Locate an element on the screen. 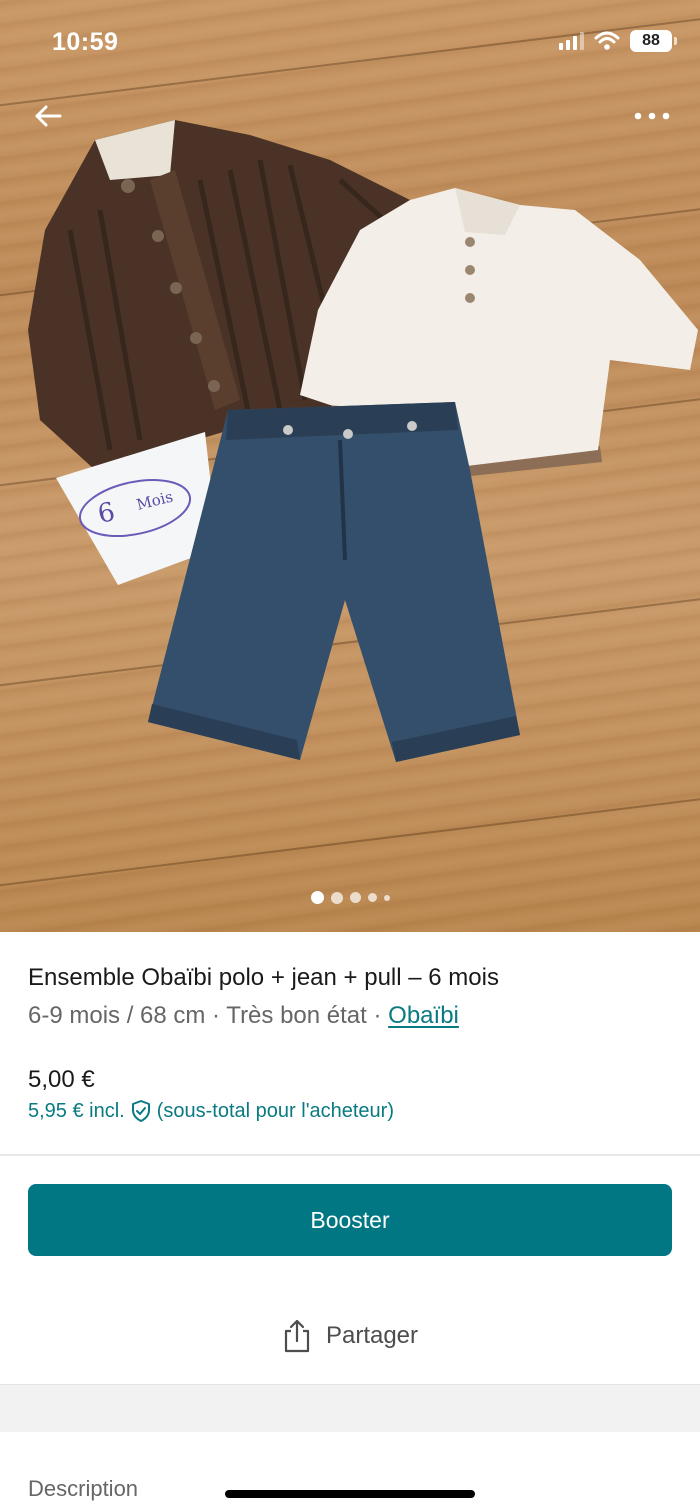 The image size is (700, 1512). share-button: Partager is located at coordinates (350, 1336).